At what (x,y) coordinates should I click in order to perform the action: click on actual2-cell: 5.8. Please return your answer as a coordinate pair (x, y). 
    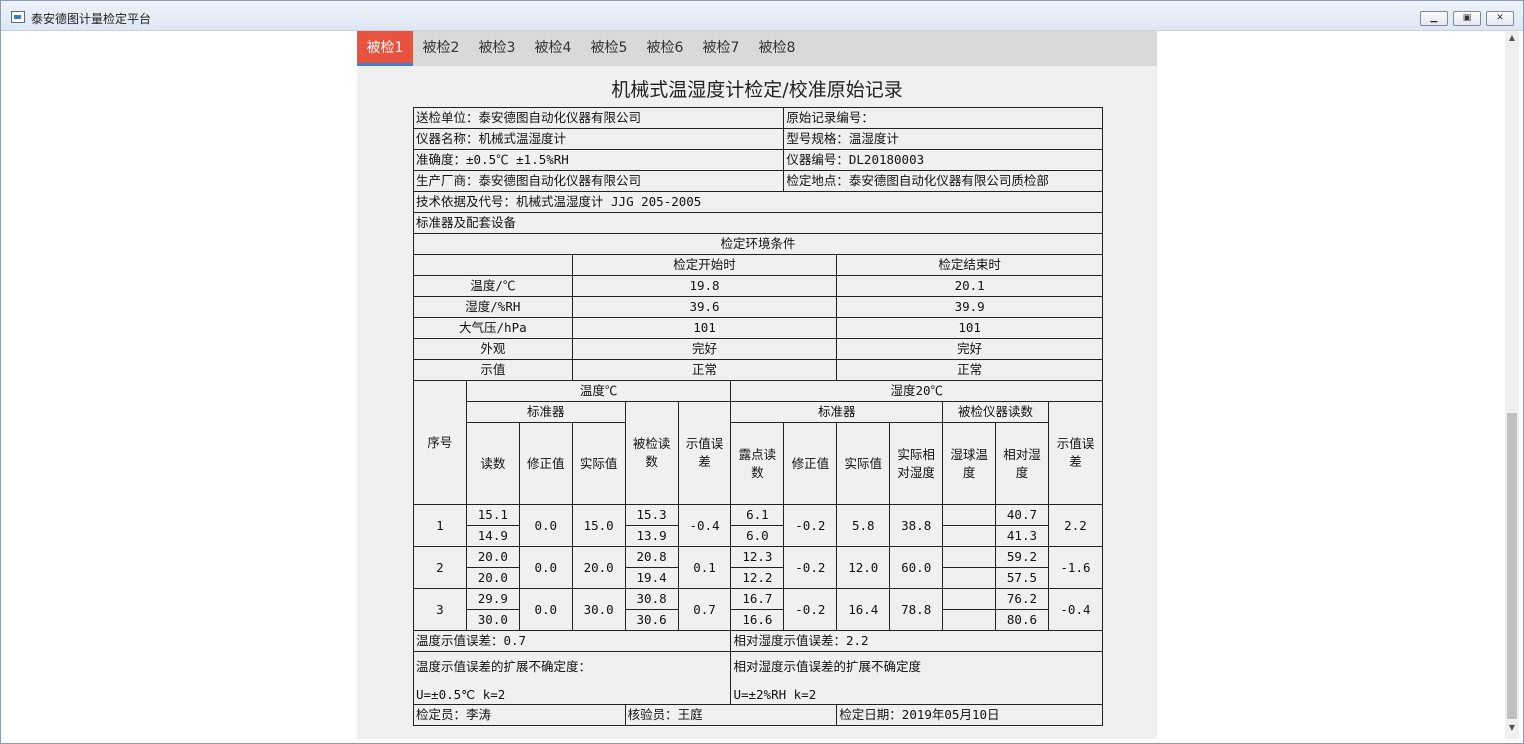
    Looking at the image, I should click on (863, 525).